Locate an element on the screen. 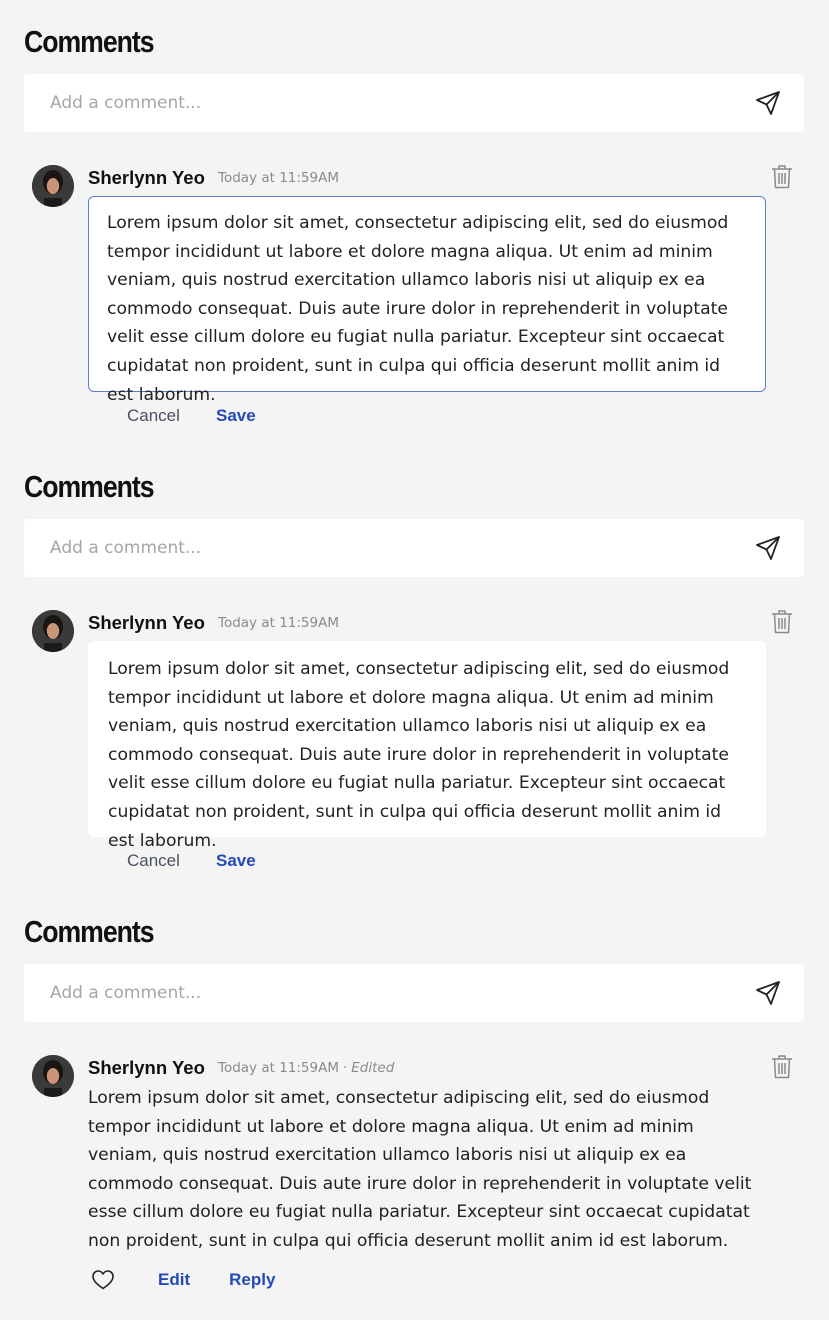 The height and width of the screenshot is (1320, 829). like-button is located at coordinates (103, 1280).